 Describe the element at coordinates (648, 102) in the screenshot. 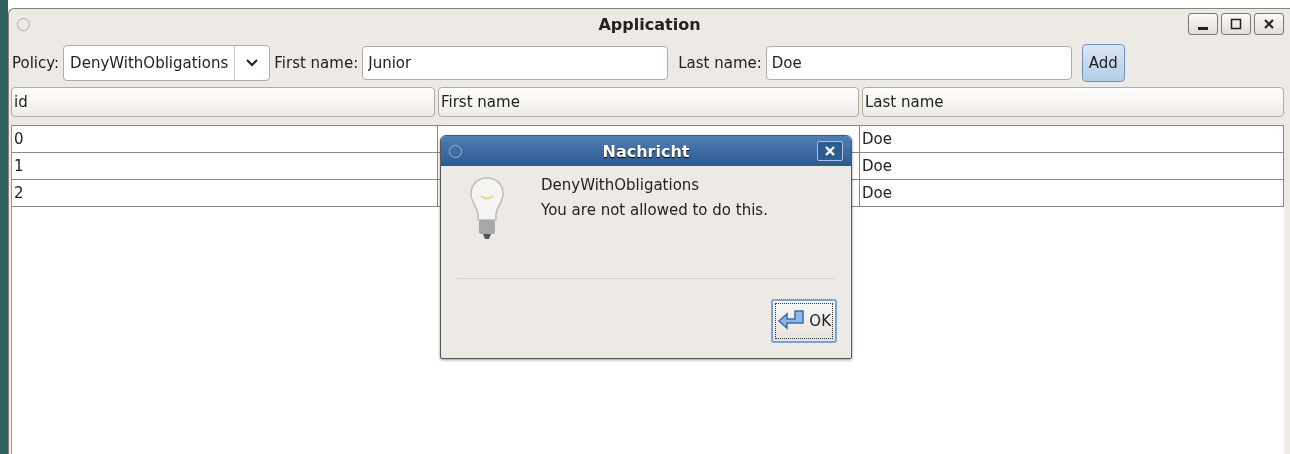

I see `column-header: First name` at that location.